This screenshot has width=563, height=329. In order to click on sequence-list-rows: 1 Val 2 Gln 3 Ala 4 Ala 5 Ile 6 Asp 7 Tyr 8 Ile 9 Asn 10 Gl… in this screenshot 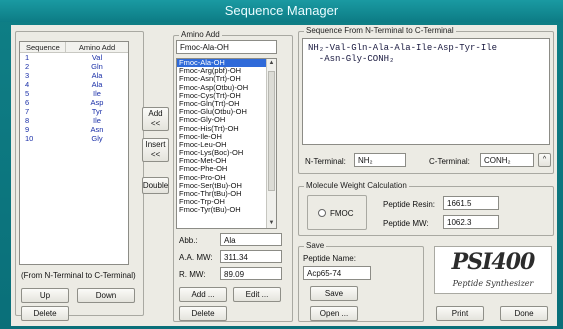, I will do `click(74, 98)`.